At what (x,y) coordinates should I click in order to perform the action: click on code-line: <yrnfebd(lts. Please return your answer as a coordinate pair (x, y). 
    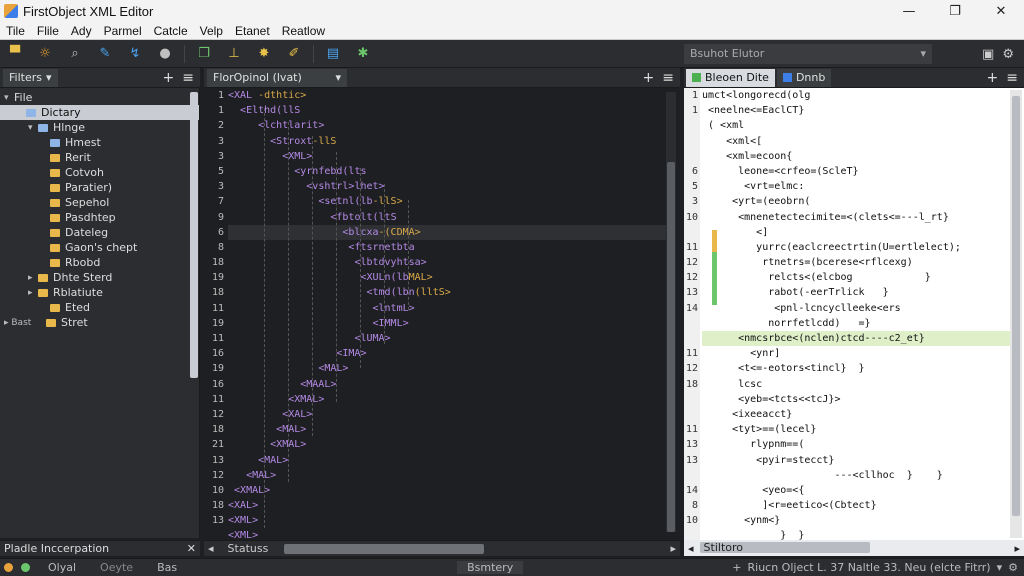
    Looking at the image, I should click on (447, 171).